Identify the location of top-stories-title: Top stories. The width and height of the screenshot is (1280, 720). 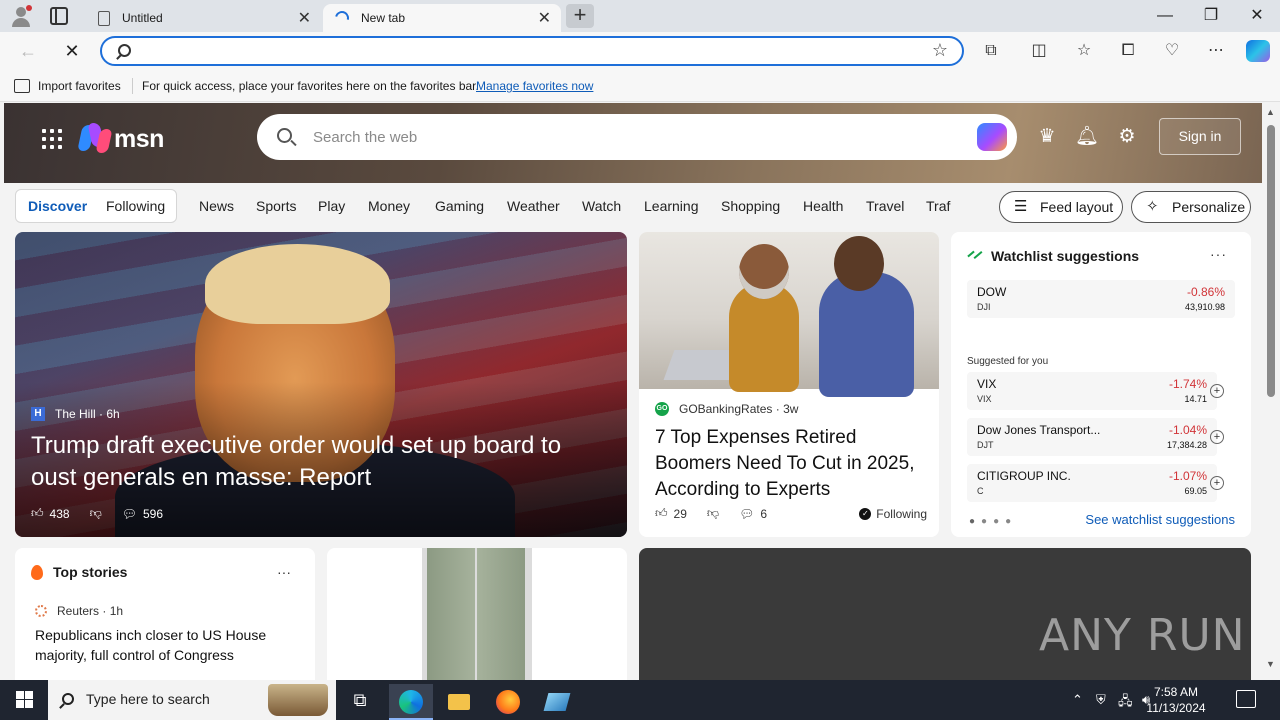
(79, 572).